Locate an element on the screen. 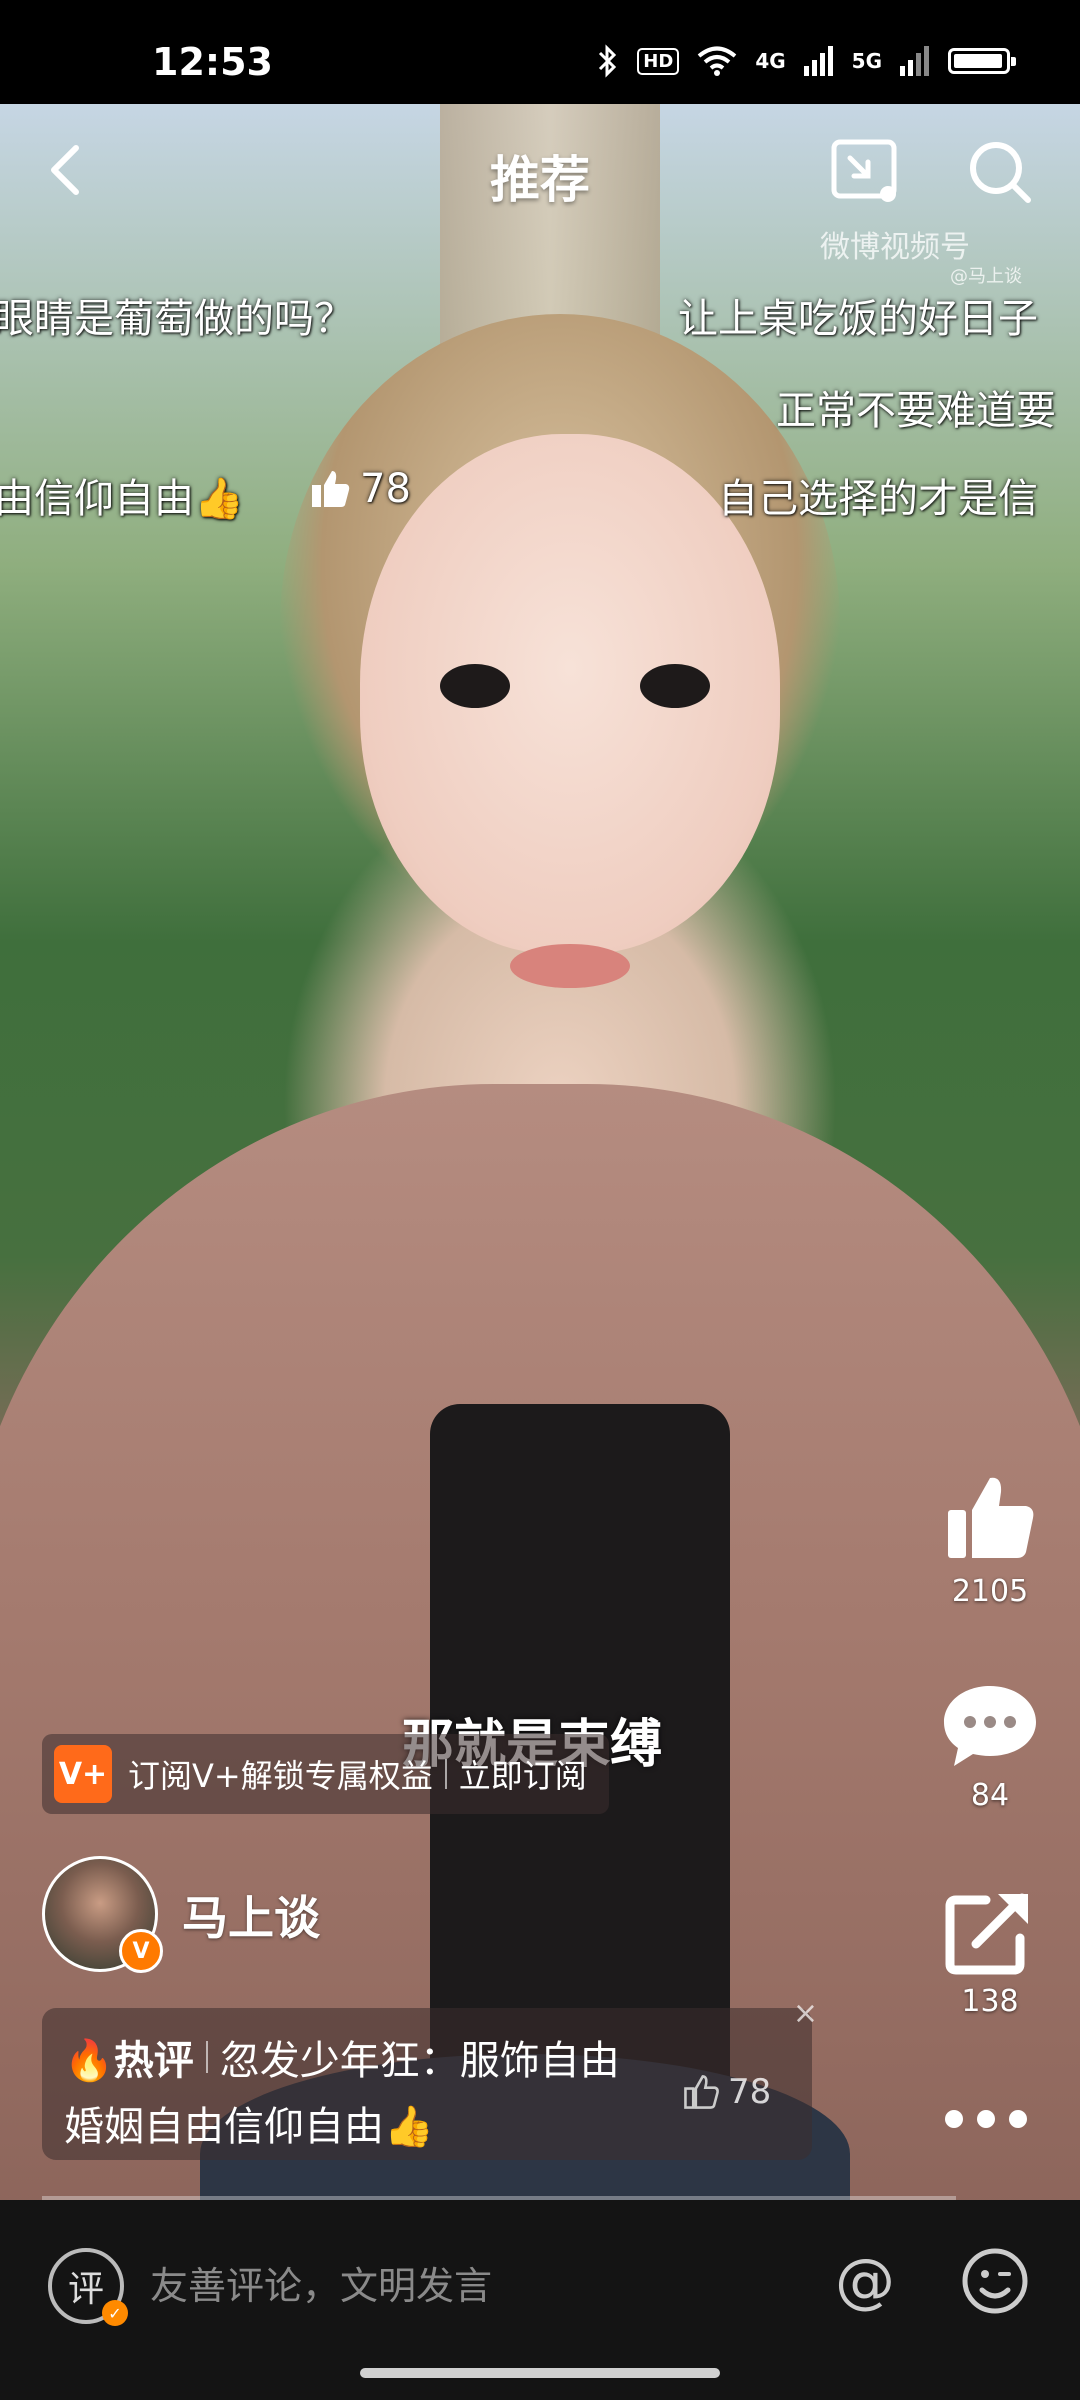 Image resolution: width=1080 pixels, height=2400 pixels. danmaku-item: 由信仰自由👍 is located at coordinates (122, 499).